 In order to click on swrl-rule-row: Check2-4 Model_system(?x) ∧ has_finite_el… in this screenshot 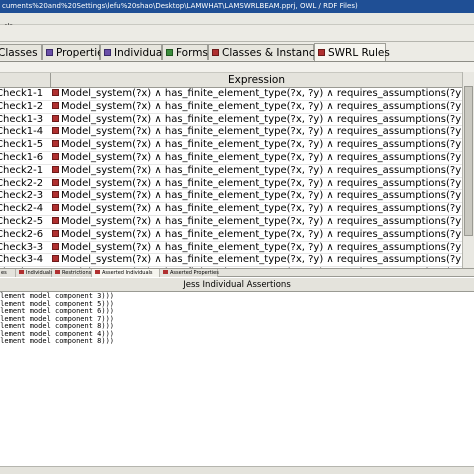, I will do `click(231, 209)`.